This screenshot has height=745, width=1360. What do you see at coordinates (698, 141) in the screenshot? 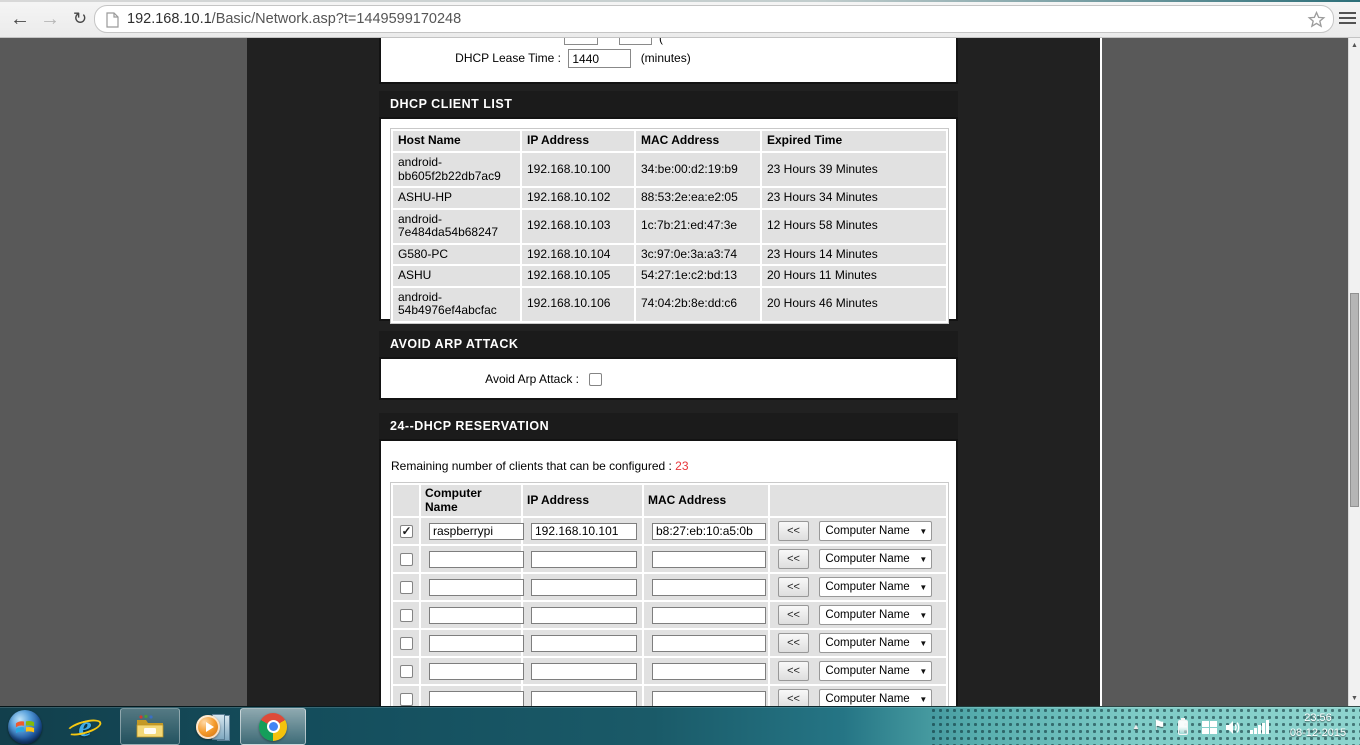
I see `col-mac-address: MAC Address` at bounding box center [698, 141].